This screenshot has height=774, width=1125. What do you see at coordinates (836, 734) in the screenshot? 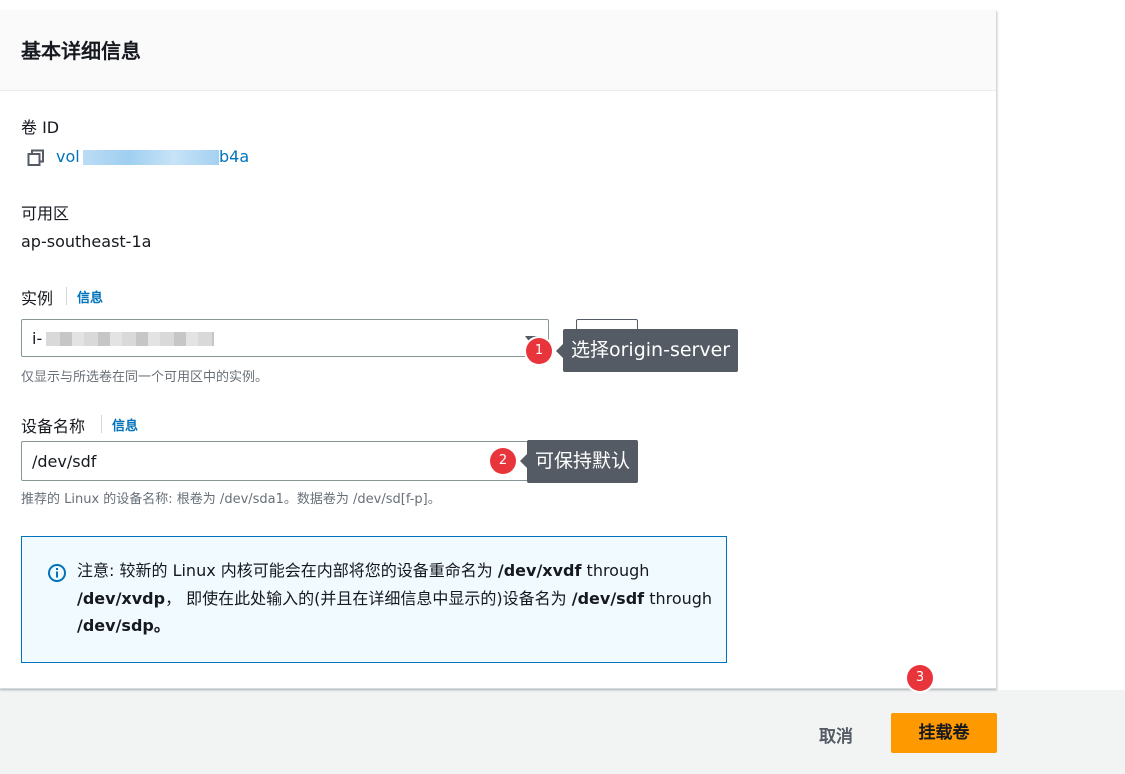
I see `cancel-button: 取消` at bounding box center [836, 734].